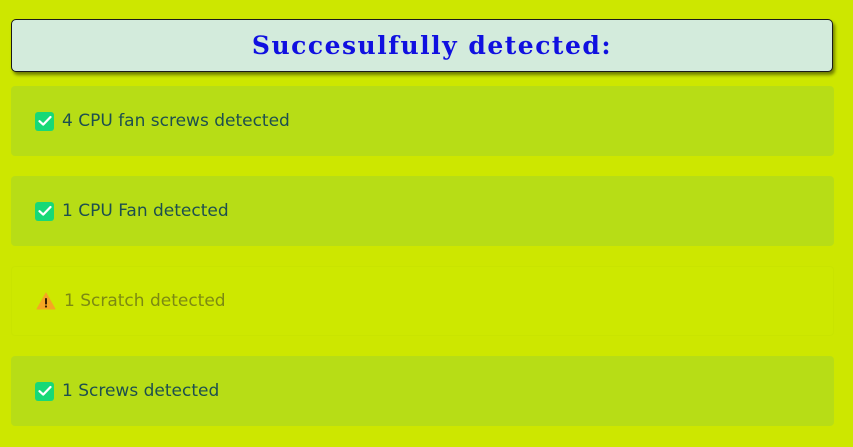 Image resolution: width=853 pixels, height=447 pixels. What do you see at coordinates (141, 391) in the screenshot?
I see `detection-label: 1 Screws detected` at bounding box center [141, 391].